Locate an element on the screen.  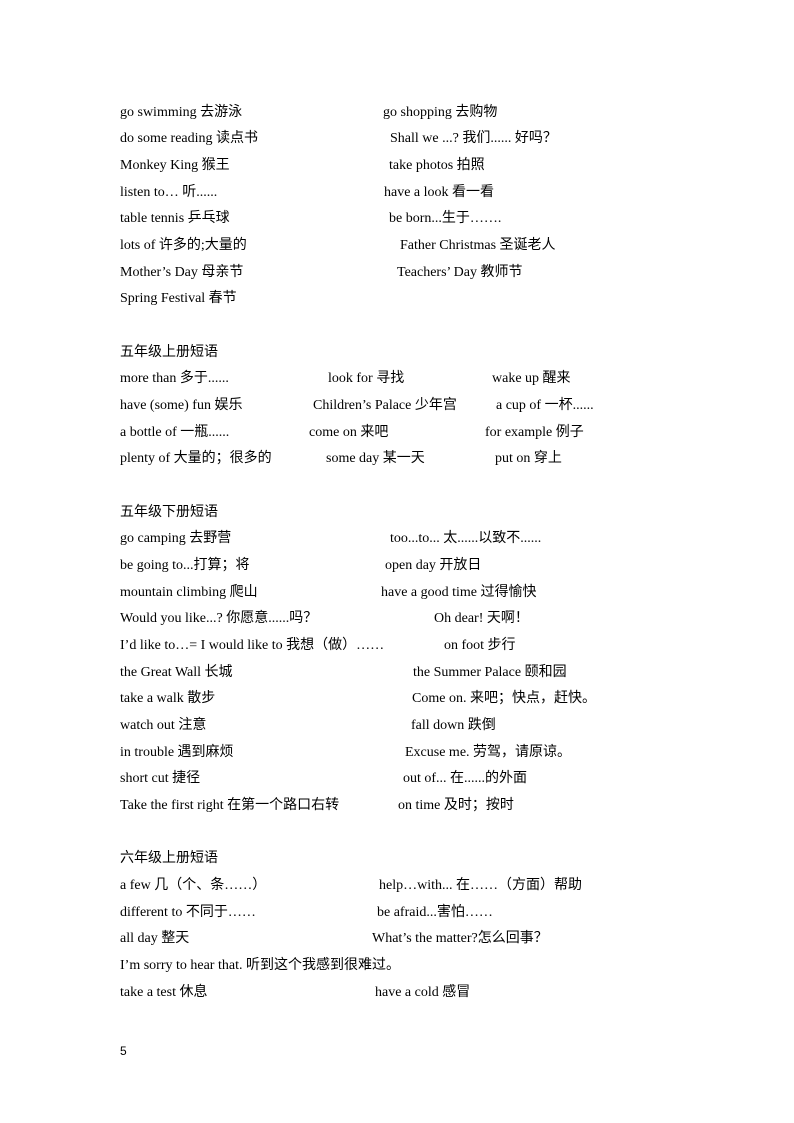
phrase: all day 整天 is located at coordinates (155, 938).